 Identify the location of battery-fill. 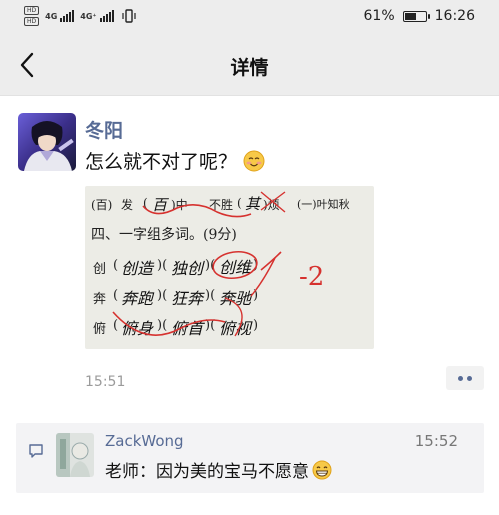
(410, 16).